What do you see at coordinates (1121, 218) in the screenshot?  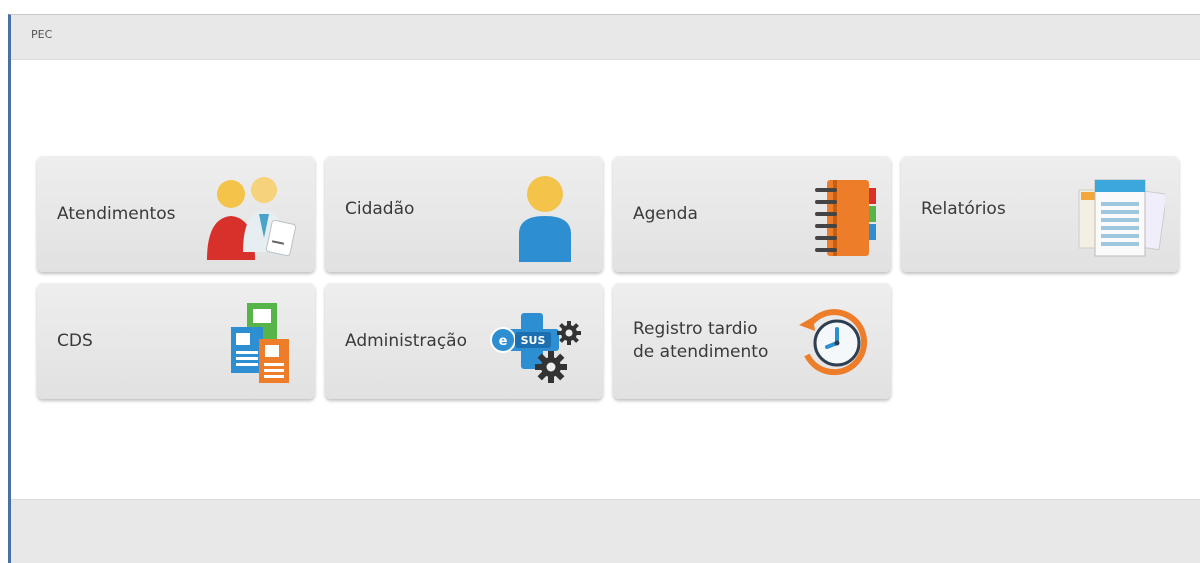 I see `reports-icon` at bounding box center [1121, 218].